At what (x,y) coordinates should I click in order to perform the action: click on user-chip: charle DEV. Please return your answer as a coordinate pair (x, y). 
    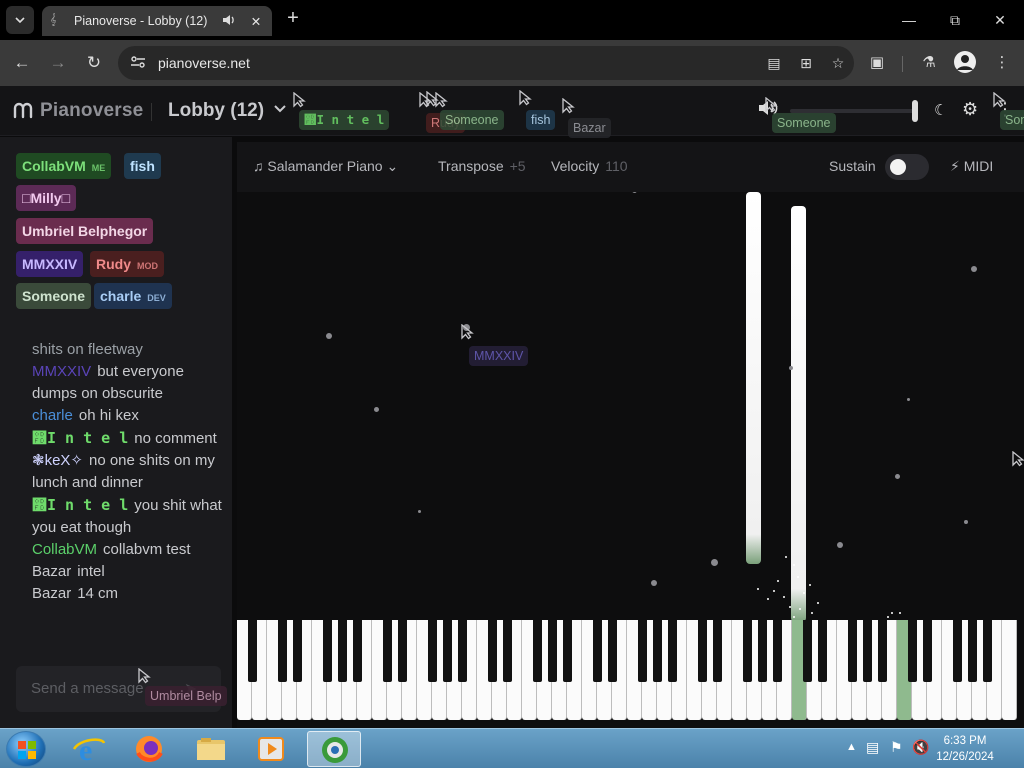
    Looking at the image, I should click on (133, 296).